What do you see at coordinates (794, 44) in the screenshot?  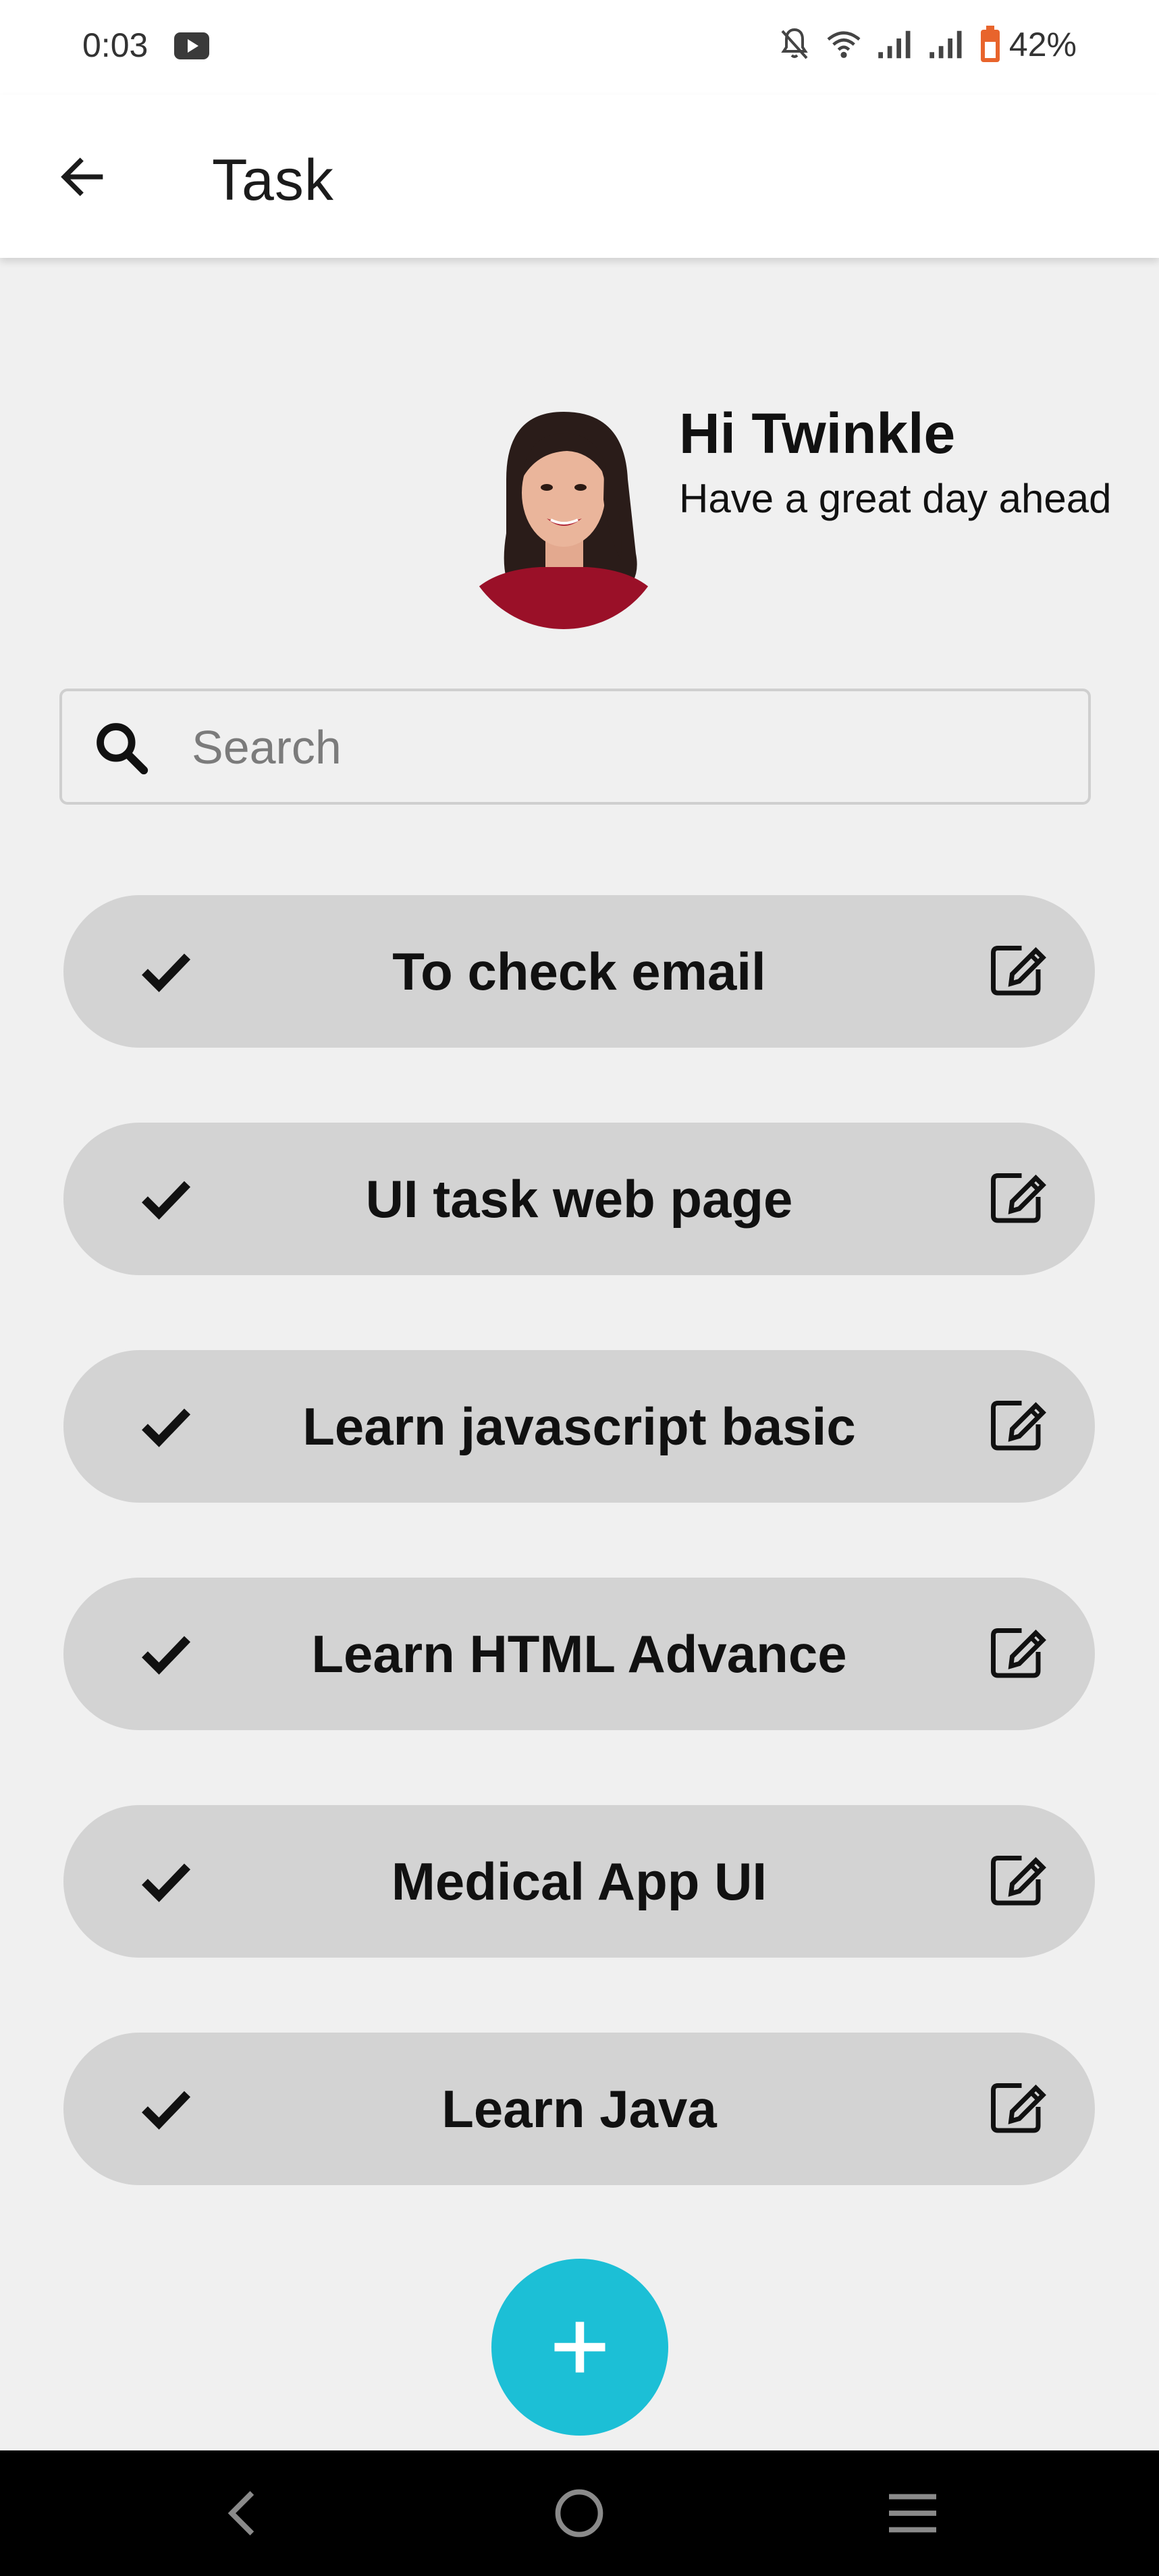 I see `bell-off-icon` at bounding box center [794, 44].